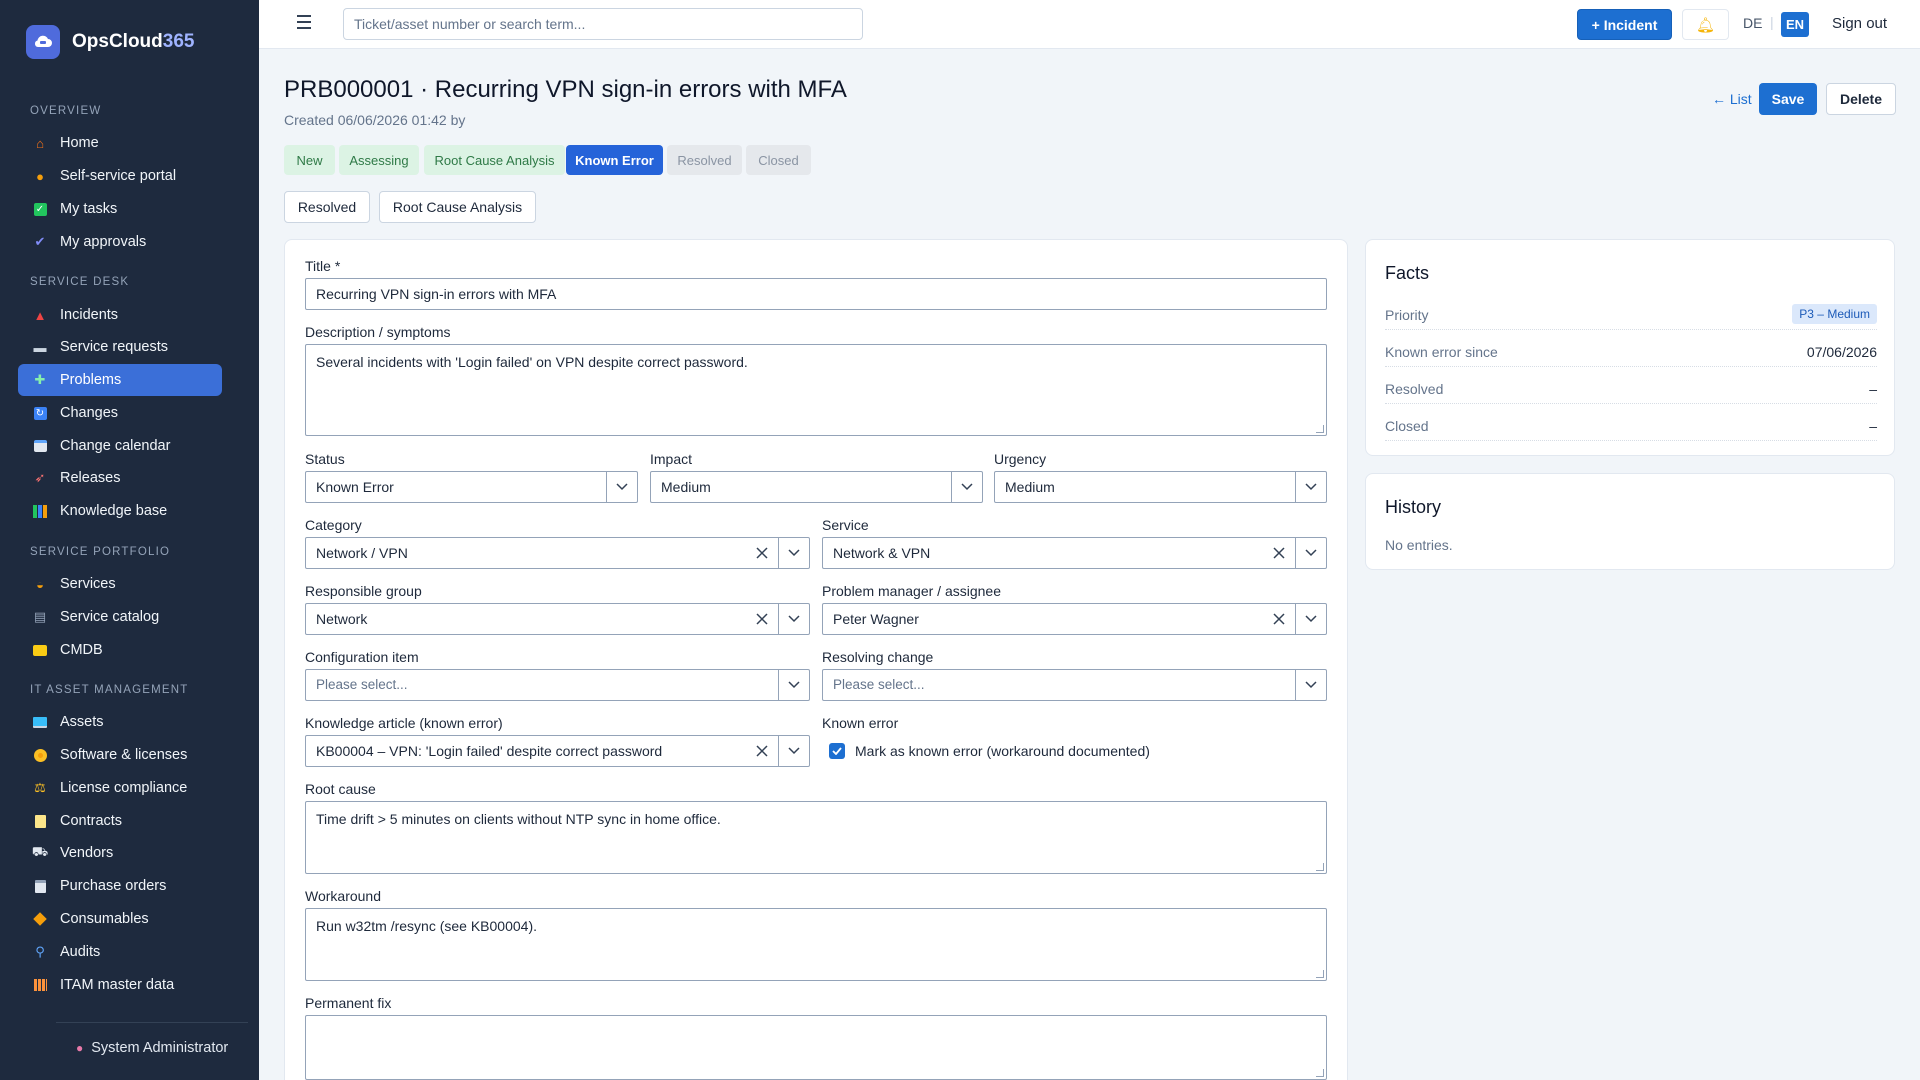 The width and height of the screenshot is (1920, 1080). What do you see at coordinates (816, 944) in the screenshot?
I see `workaround-field: Run w32tm /resync (see KB00004).` at bounding box center [816, 944].